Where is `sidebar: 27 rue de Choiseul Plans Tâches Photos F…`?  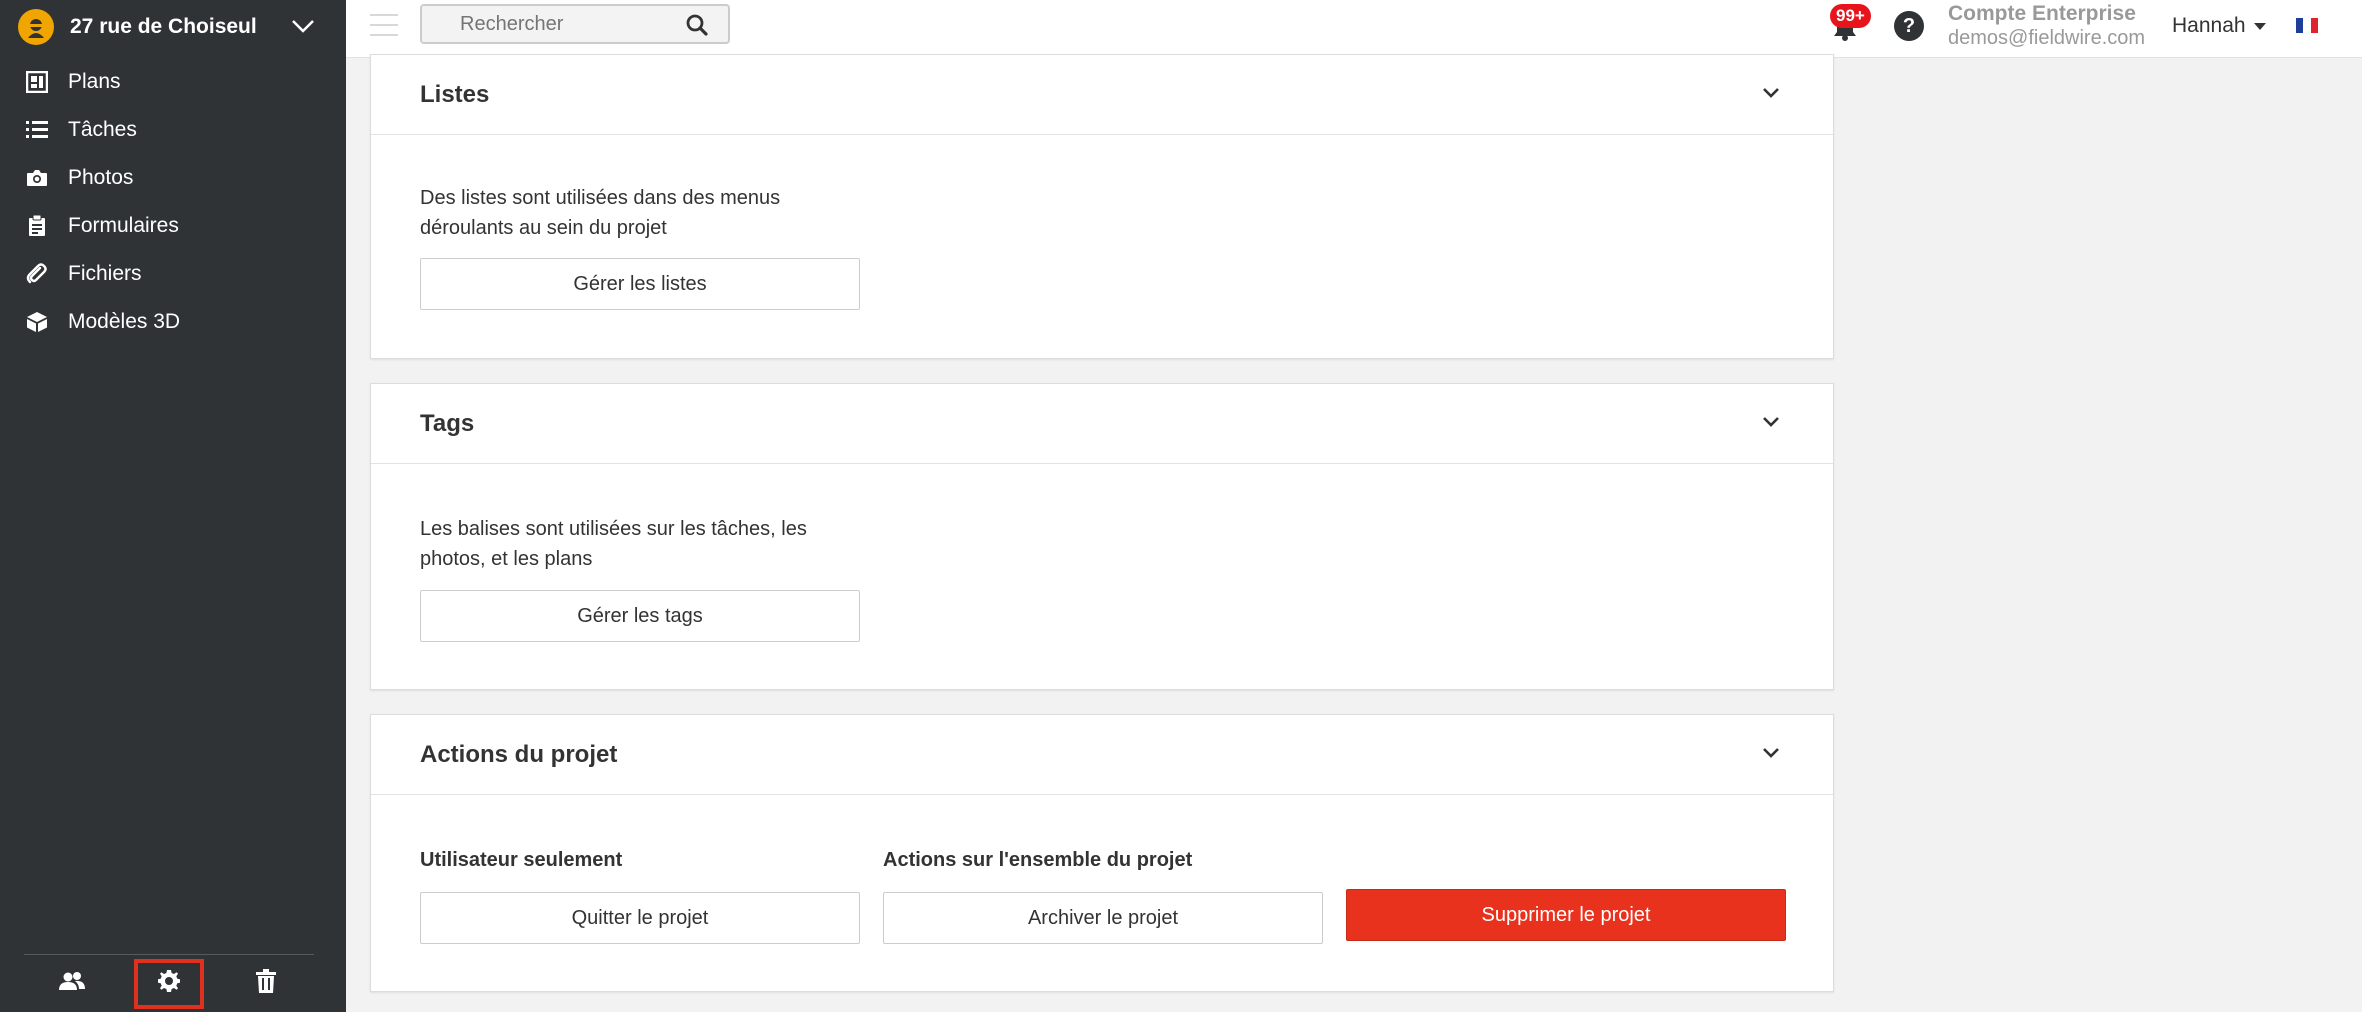
sidebar: 27 rue de Choiseul Plans Tâches Photos F… is located at coordinates (173, 506).